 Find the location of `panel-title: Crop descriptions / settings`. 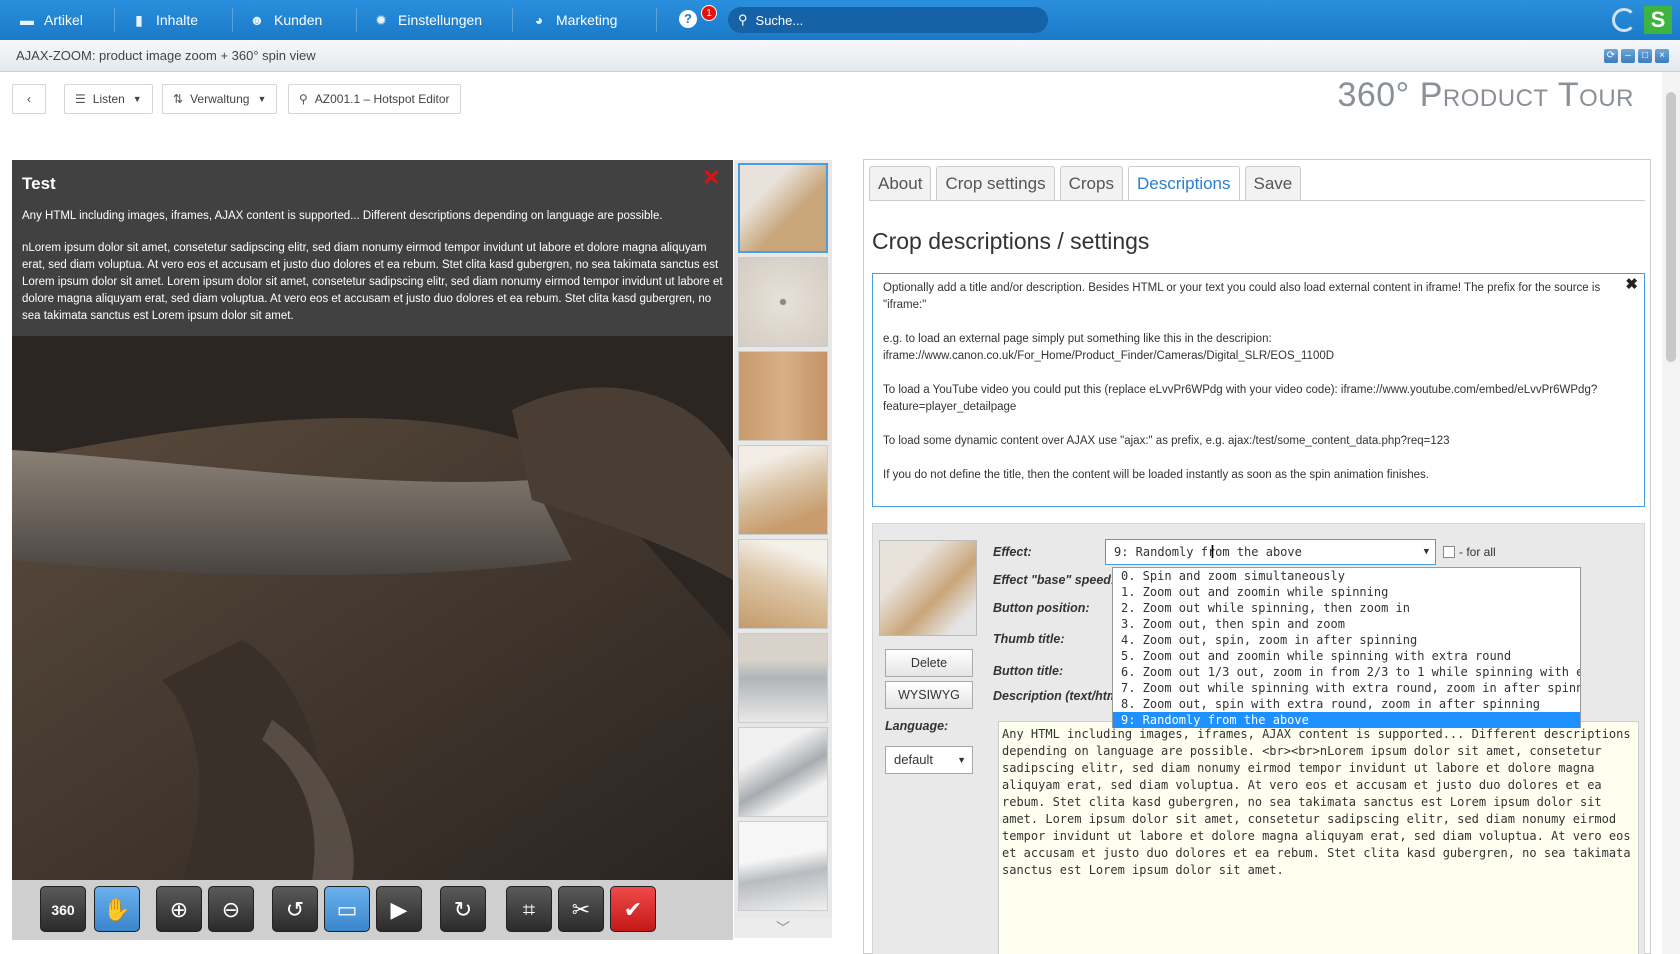

panel-title: Crop descriptions / settings is located at coordinates (1011, 241).